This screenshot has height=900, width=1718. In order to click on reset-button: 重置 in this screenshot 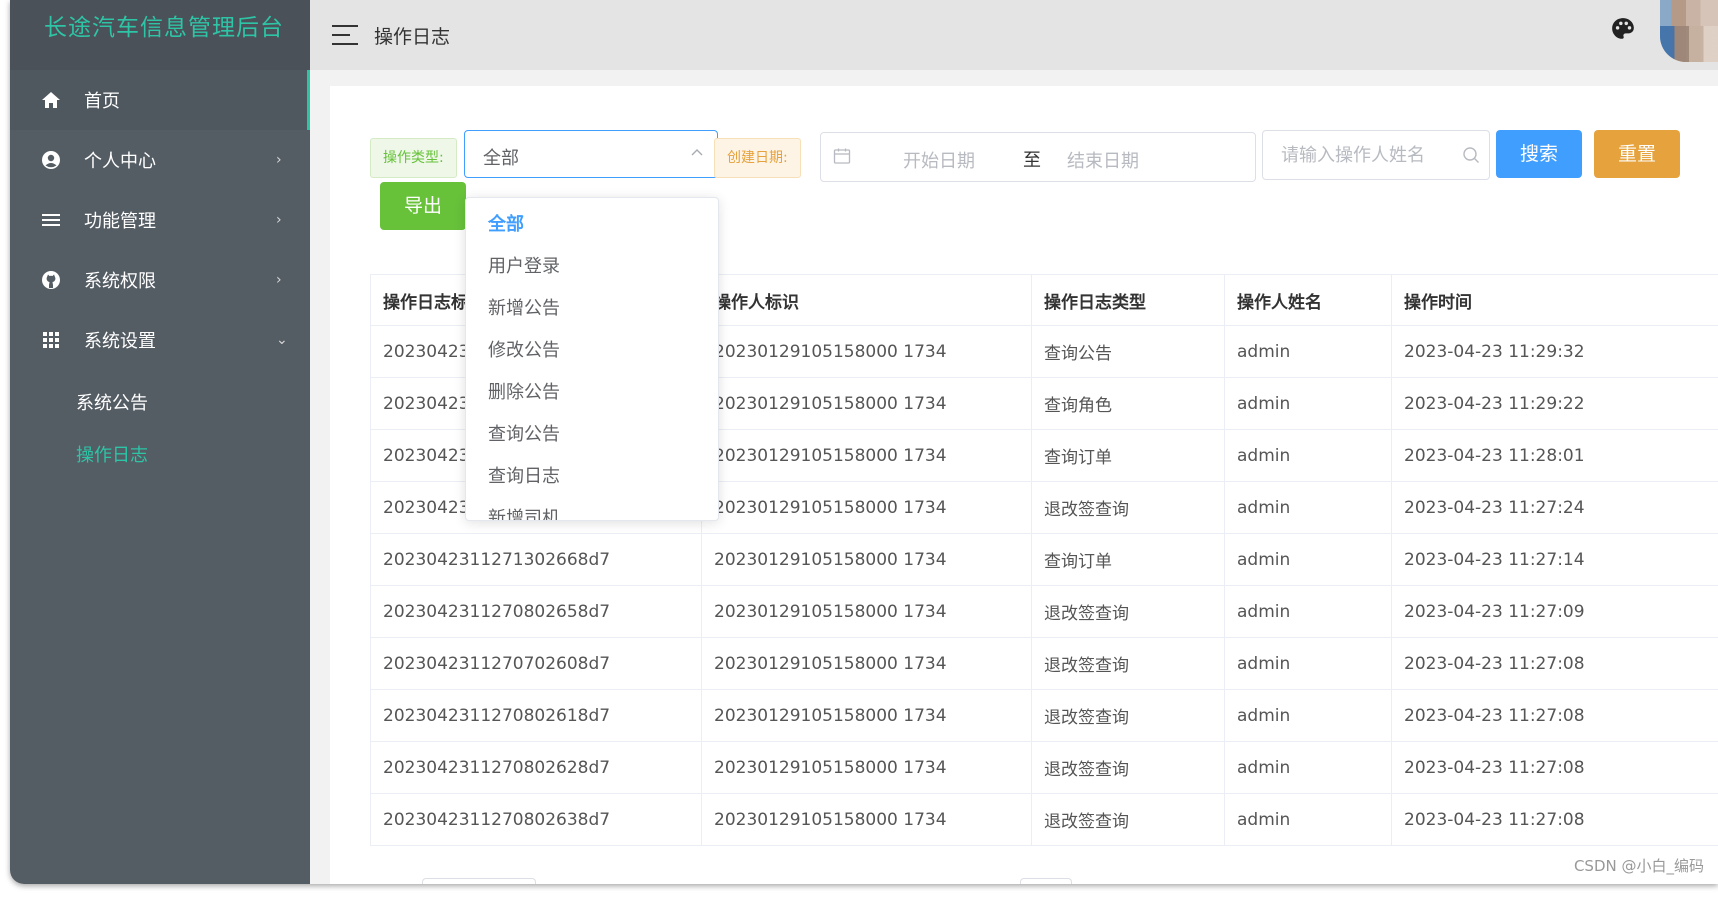, I will do `click(1637, 154)`.